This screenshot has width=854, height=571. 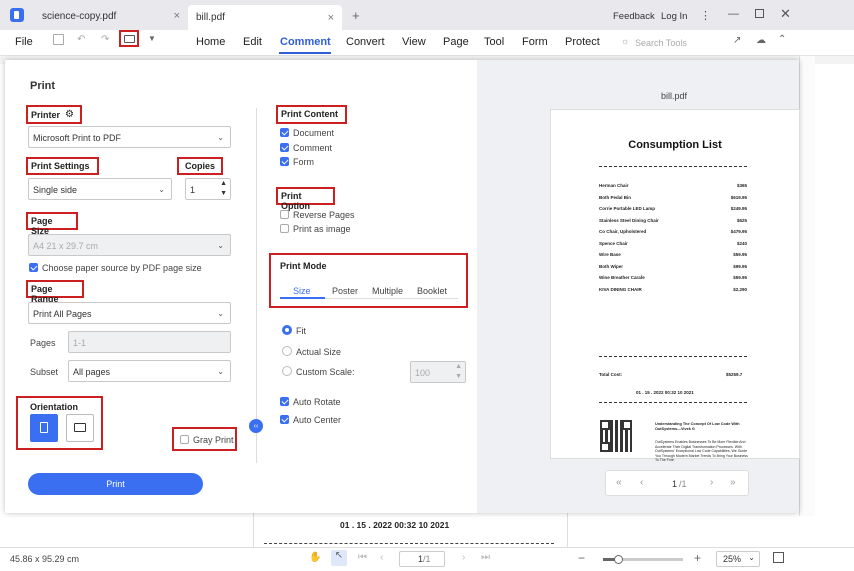 I want to click on share-icon: ↗, so click(x=737, y=40).